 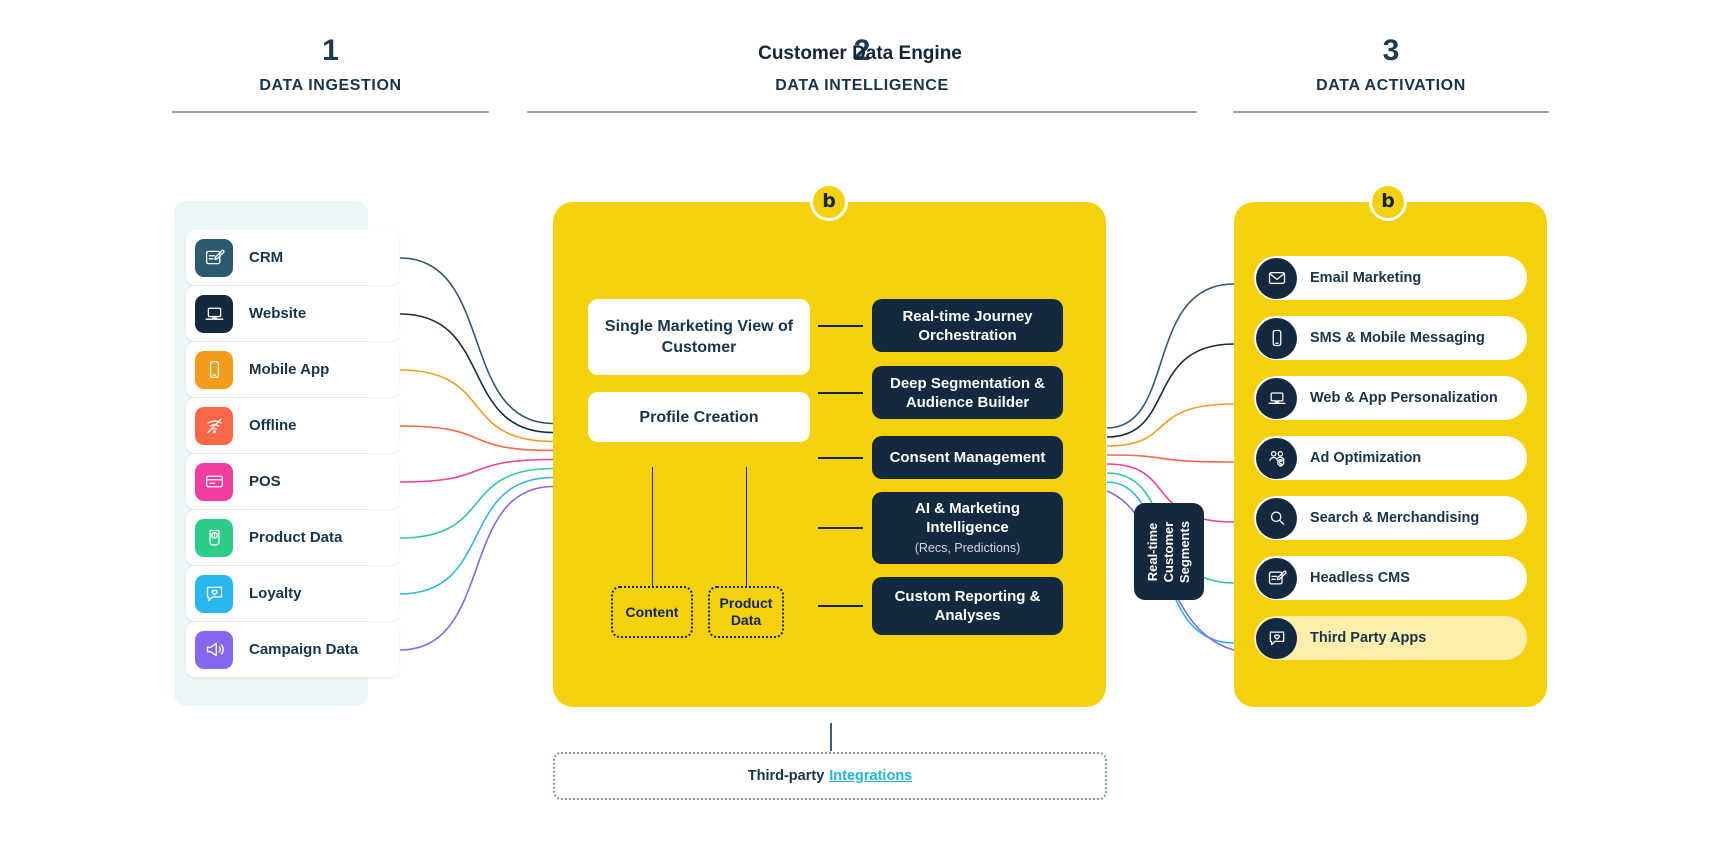 What do you see at coordinates (1397, 338) in the screenshot?
I see `activation-channel-label: SMS & Mobile Messaging` at bounding box center [1397, 338].